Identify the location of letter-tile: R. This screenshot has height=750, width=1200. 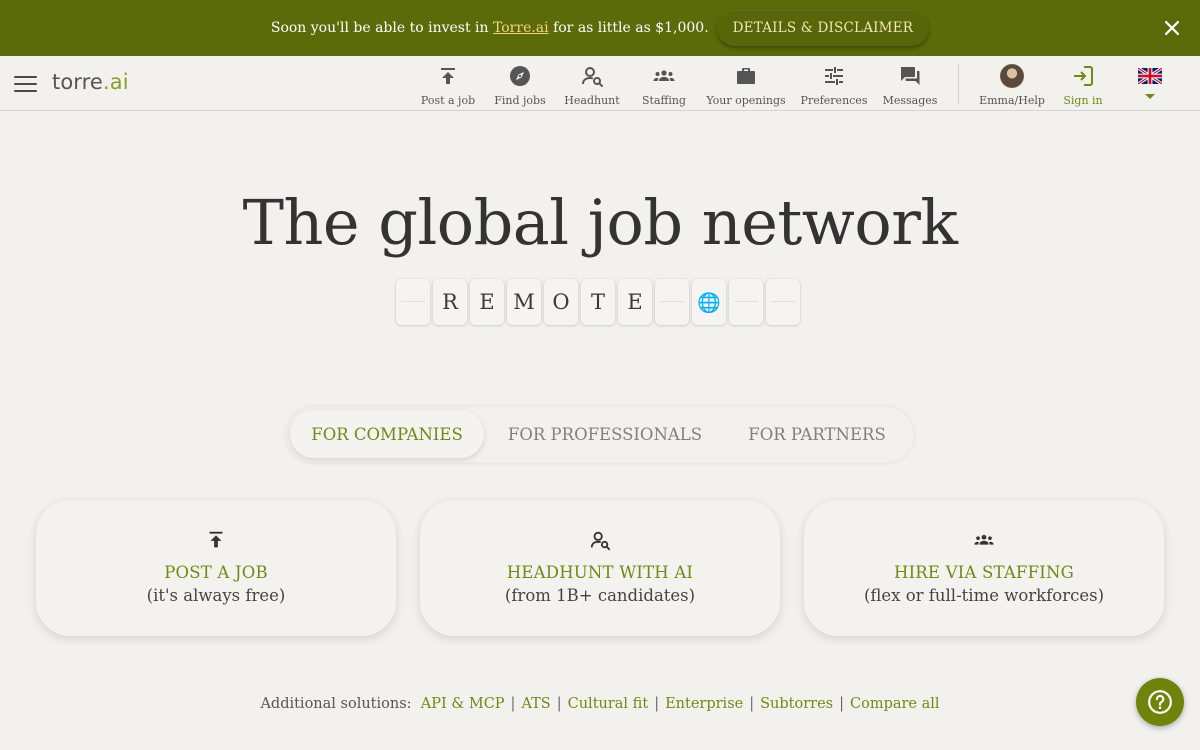
(450, 302).